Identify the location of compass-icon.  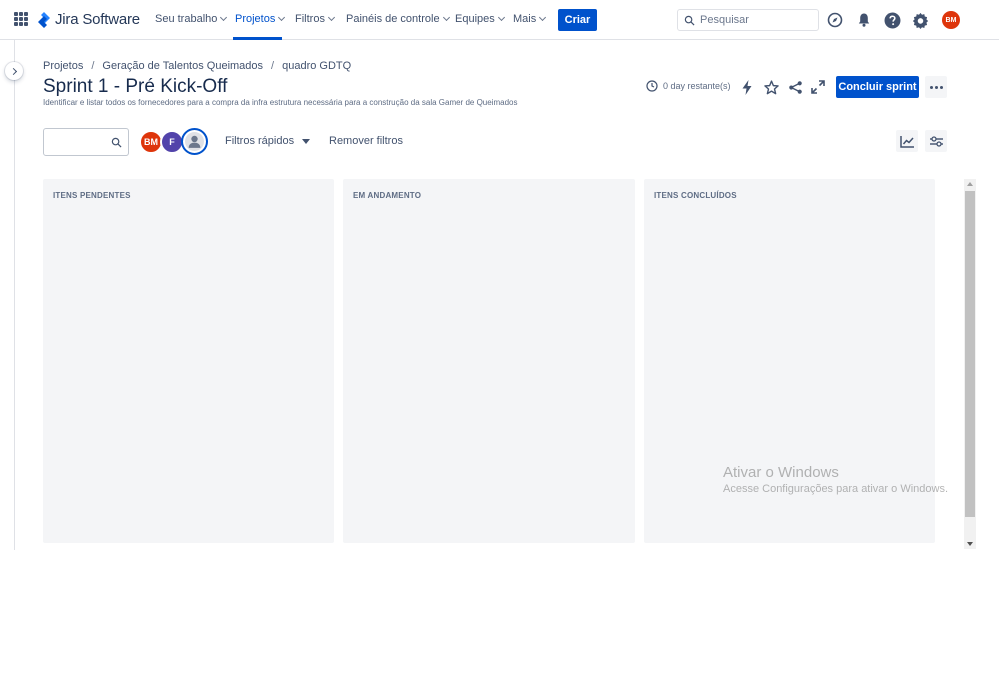
(835, 20).